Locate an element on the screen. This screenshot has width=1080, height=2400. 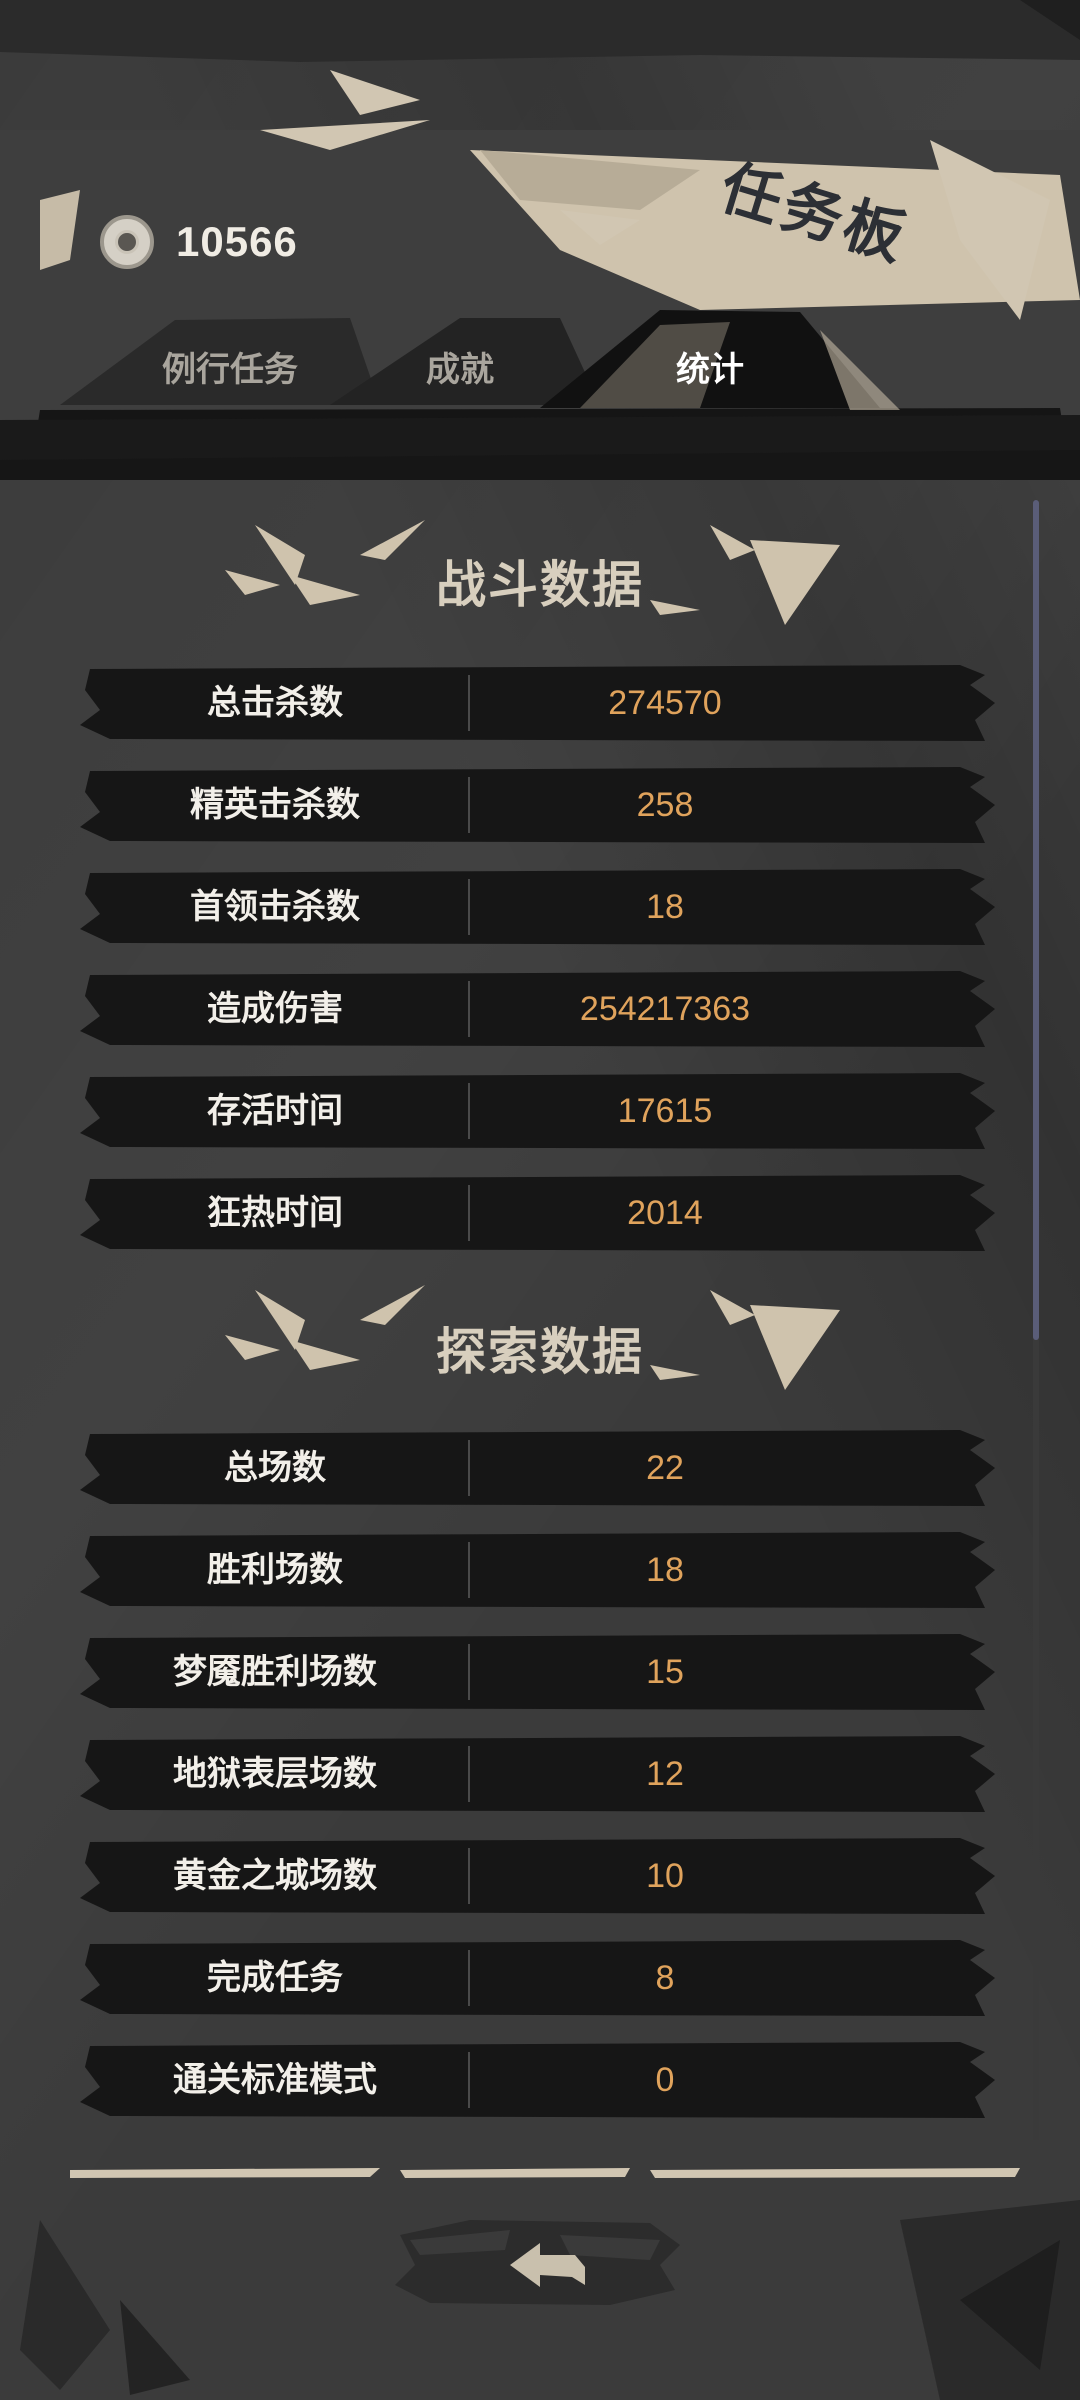
stat-value: 0 is located at coordinates (665, 2080).